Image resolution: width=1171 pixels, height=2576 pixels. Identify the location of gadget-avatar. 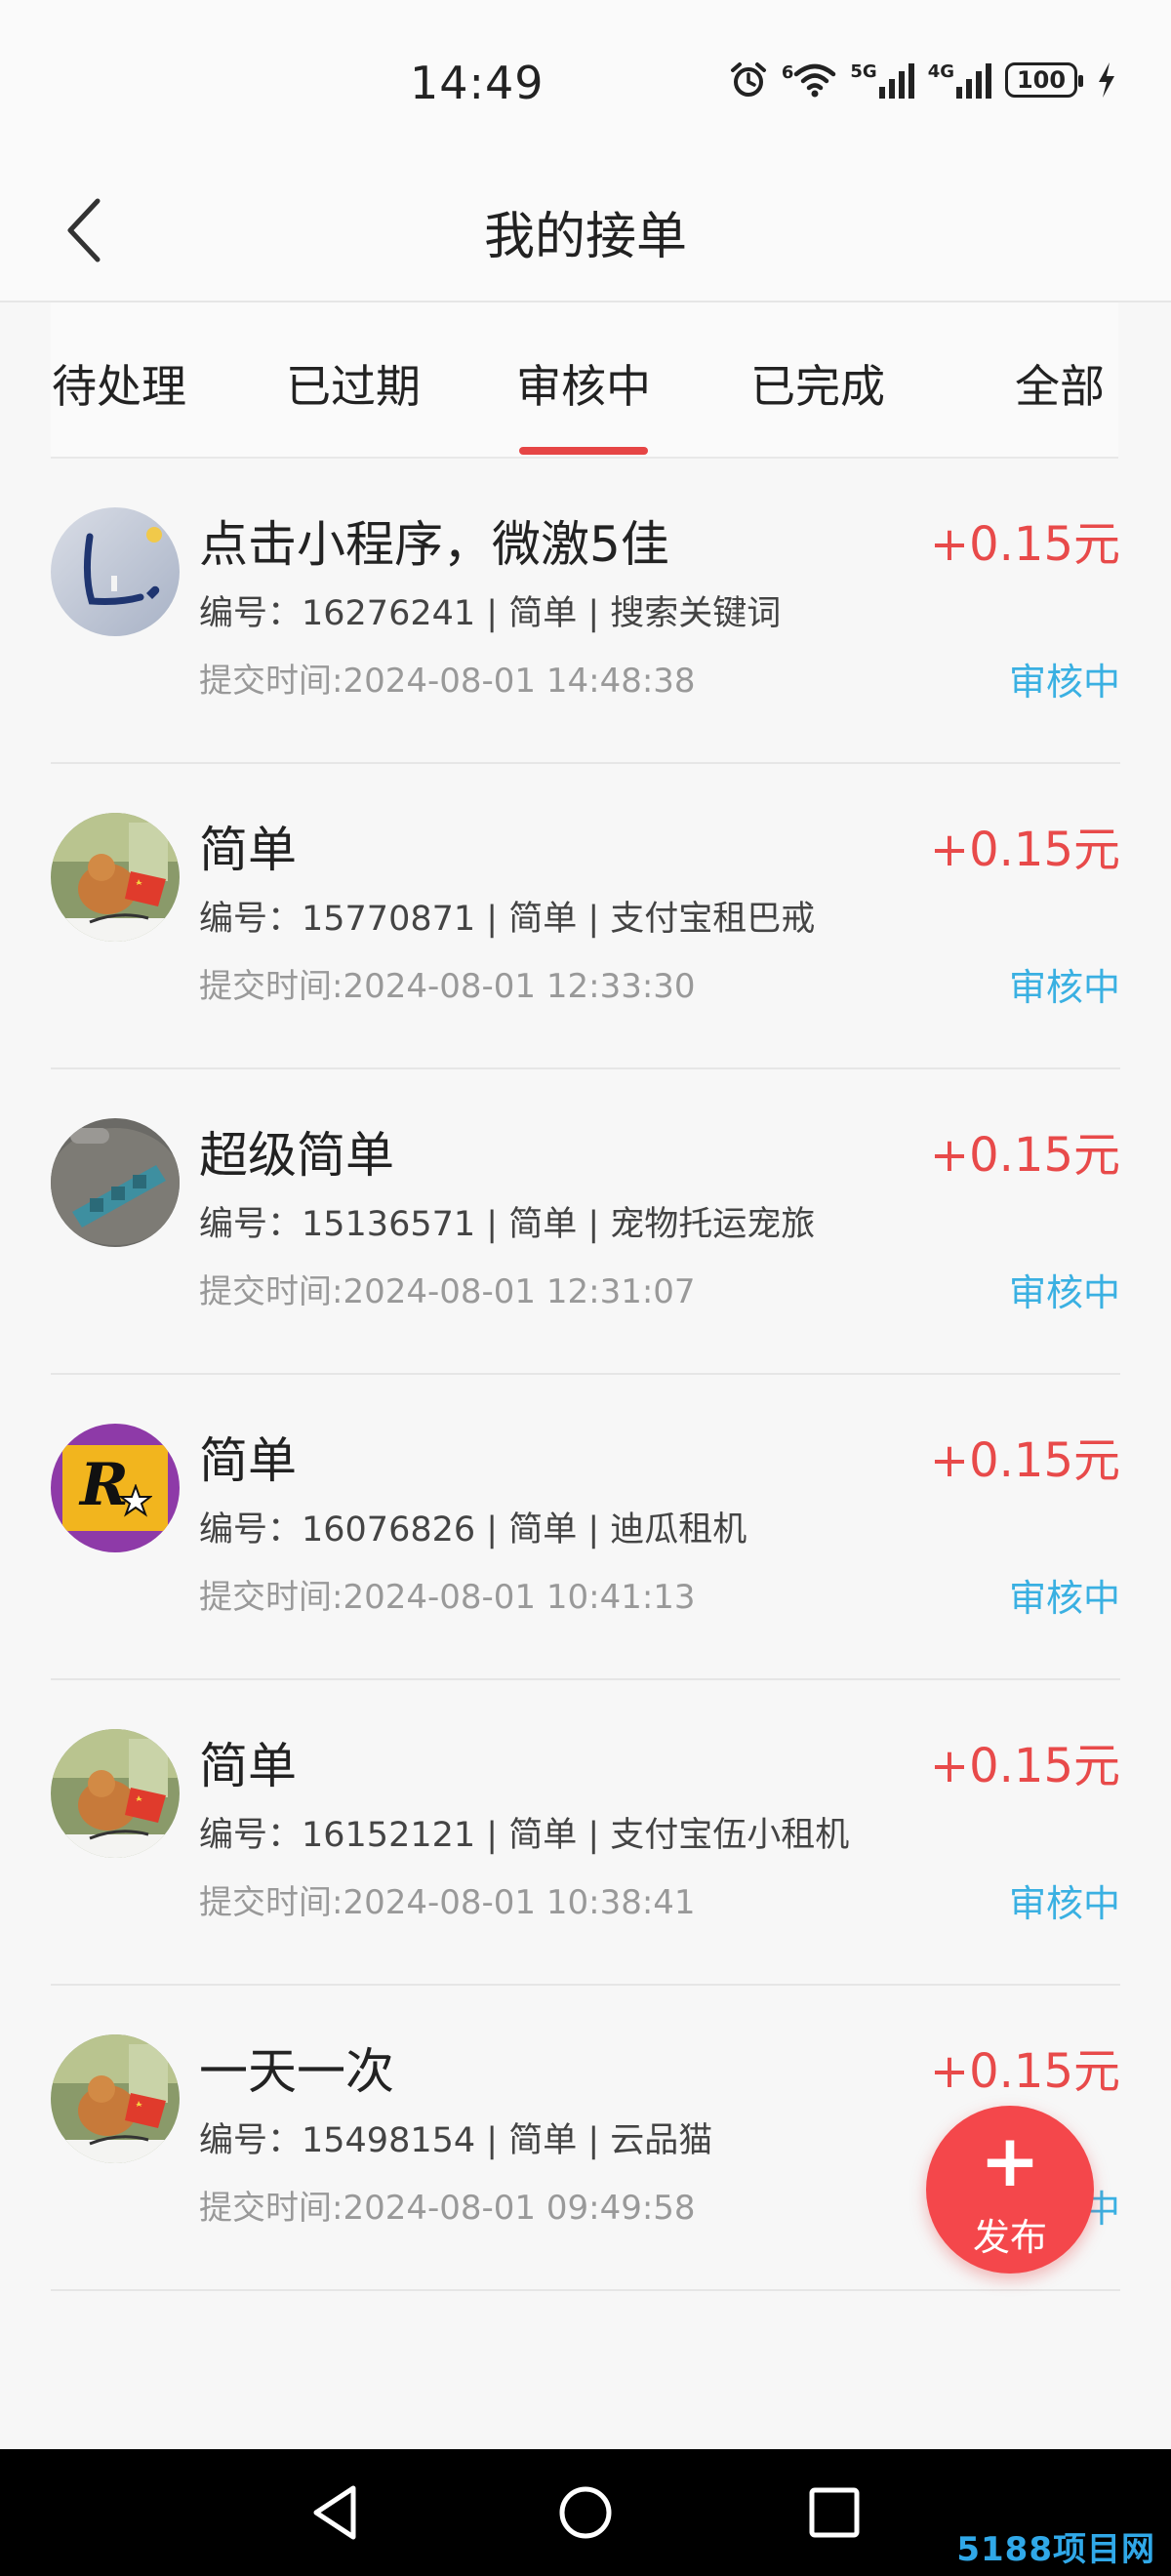
(115, 1182).